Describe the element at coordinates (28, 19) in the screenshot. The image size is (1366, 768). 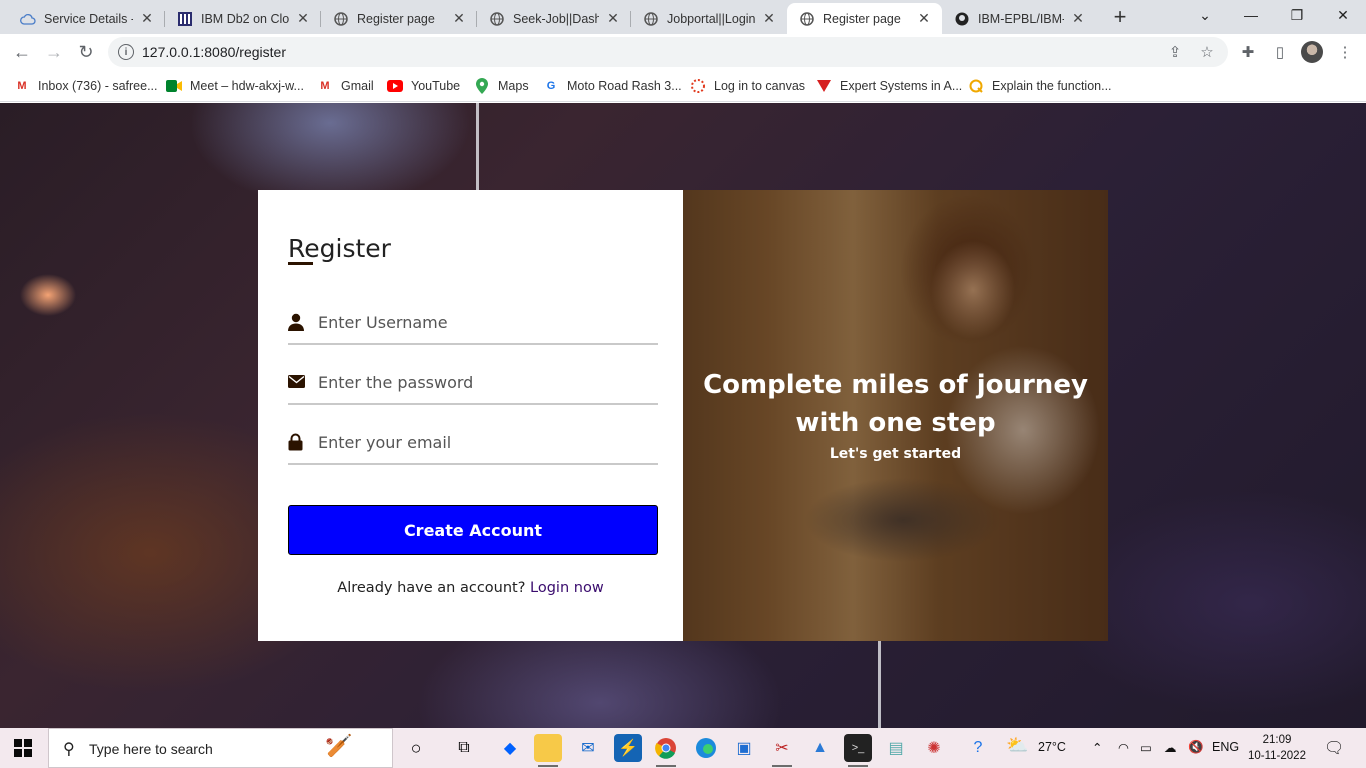
I see `cloud-icon` at that location.